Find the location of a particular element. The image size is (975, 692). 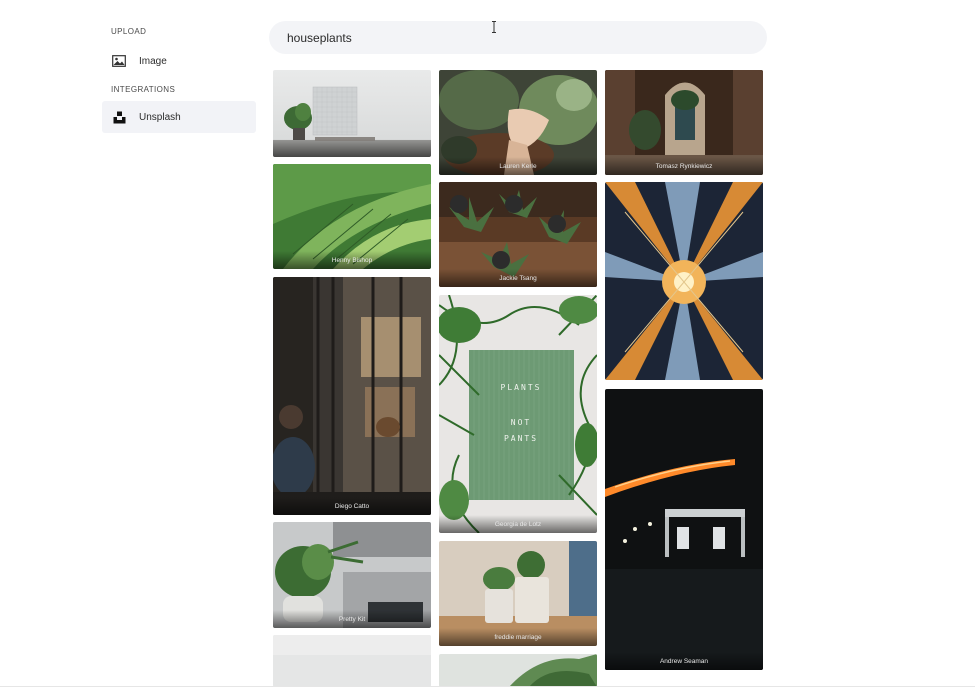

photo-tile: Diego Catto is located at coordinates (352, 396).